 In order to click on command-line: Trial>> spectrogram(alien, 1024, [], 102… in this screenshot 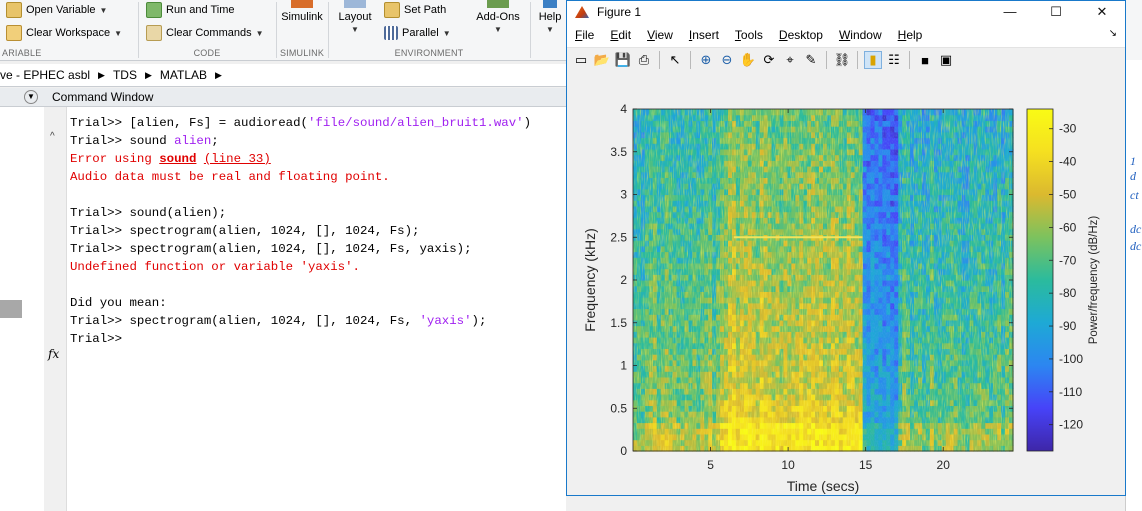, I will do `click(300, 231)`.